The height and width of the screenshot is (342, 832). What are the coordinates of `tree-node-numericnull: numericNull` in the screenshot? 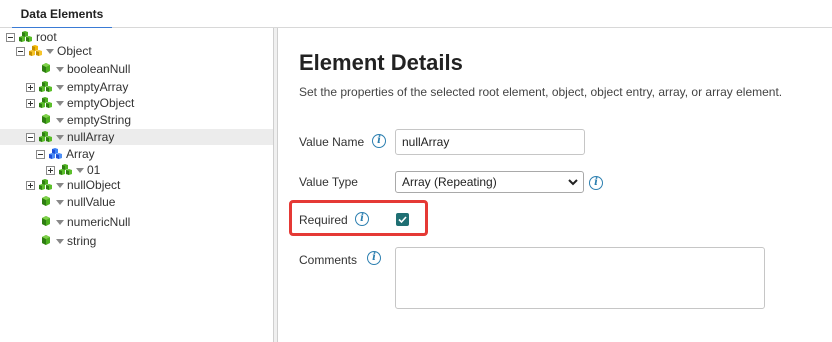 It's located at (78, 222).